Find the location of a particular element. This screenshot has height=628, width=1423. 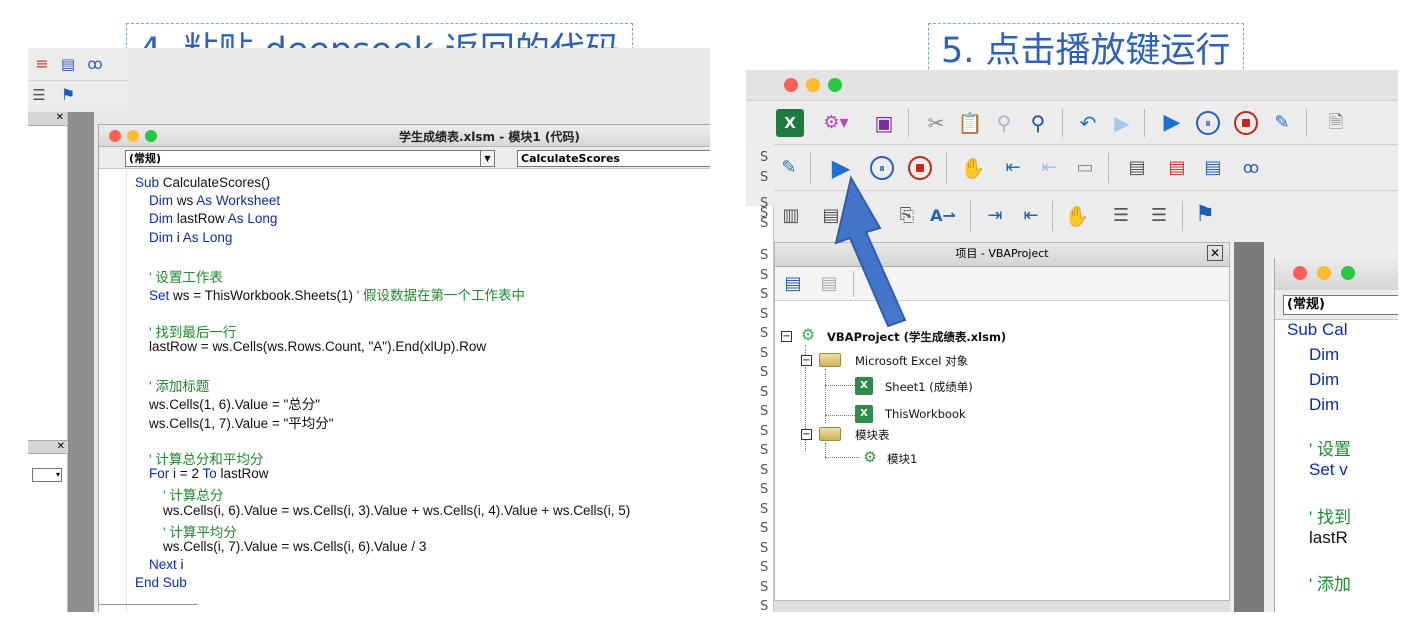

tree-item-sheet1: Sheet1 (成绩单) is located at coordinates (929, 387).